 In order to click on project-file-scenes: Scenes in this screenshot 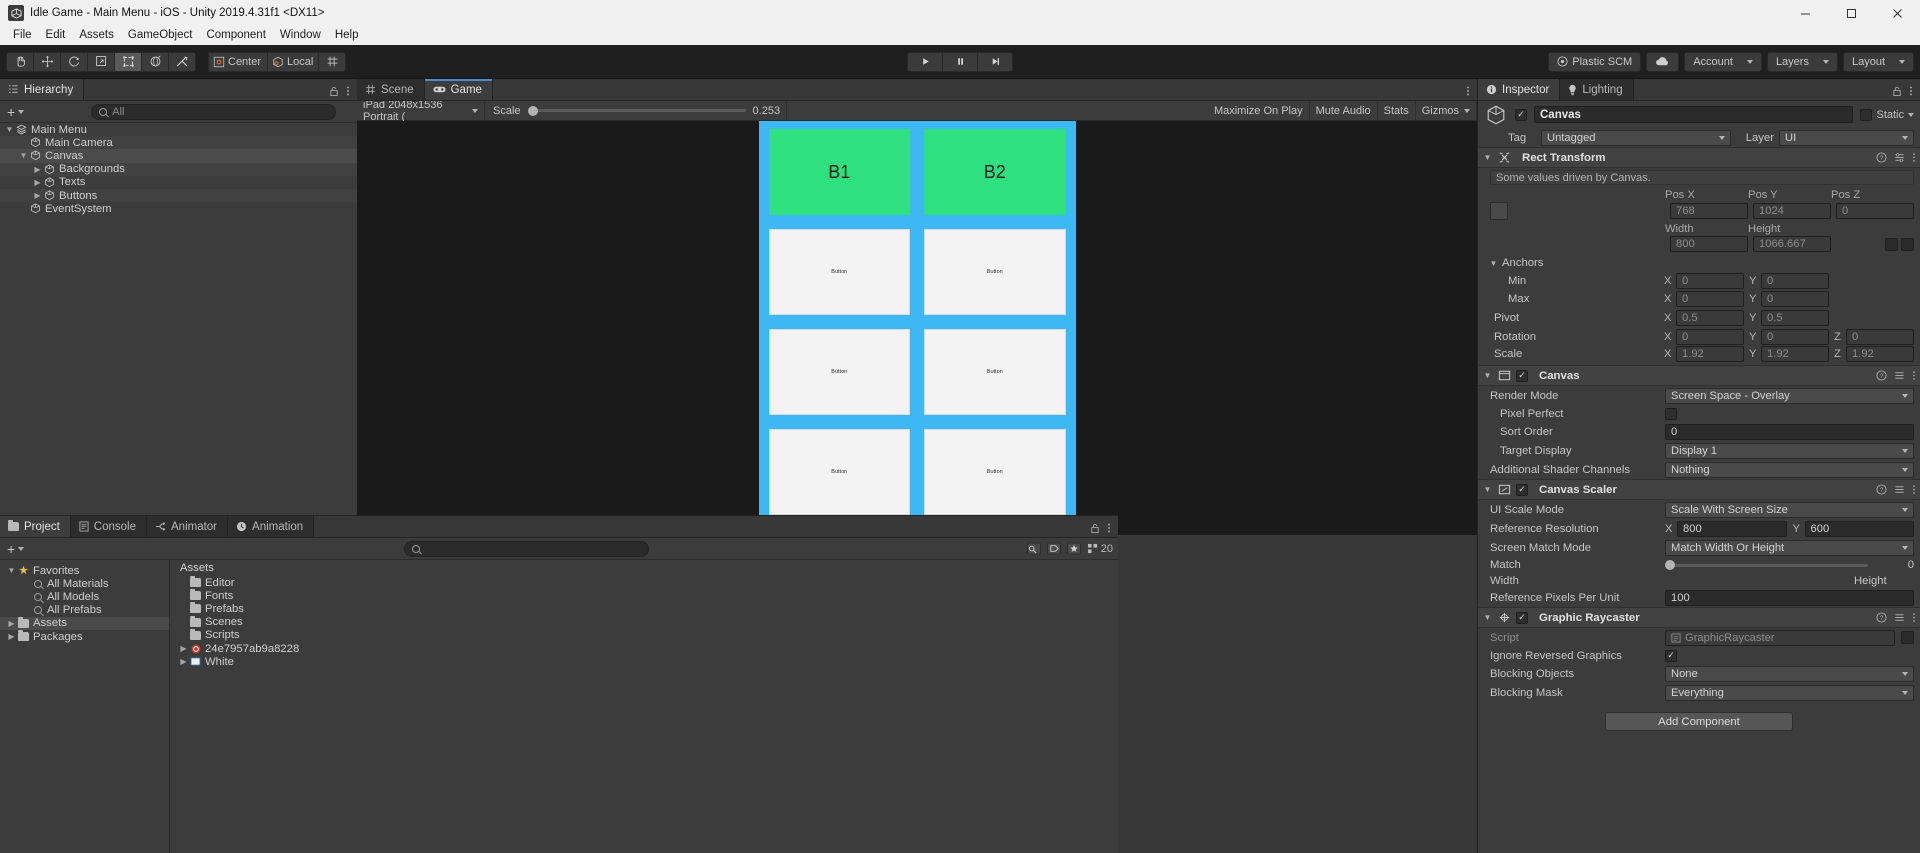, I will do `click(644, 622)`.